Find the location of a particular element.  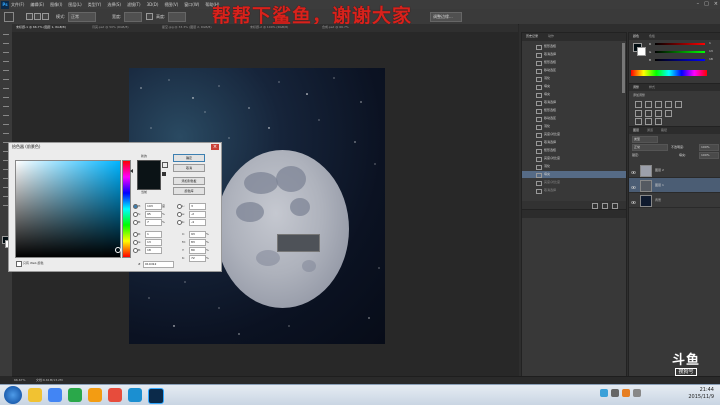

green-input: 13 is located at coordinates (153, 242).